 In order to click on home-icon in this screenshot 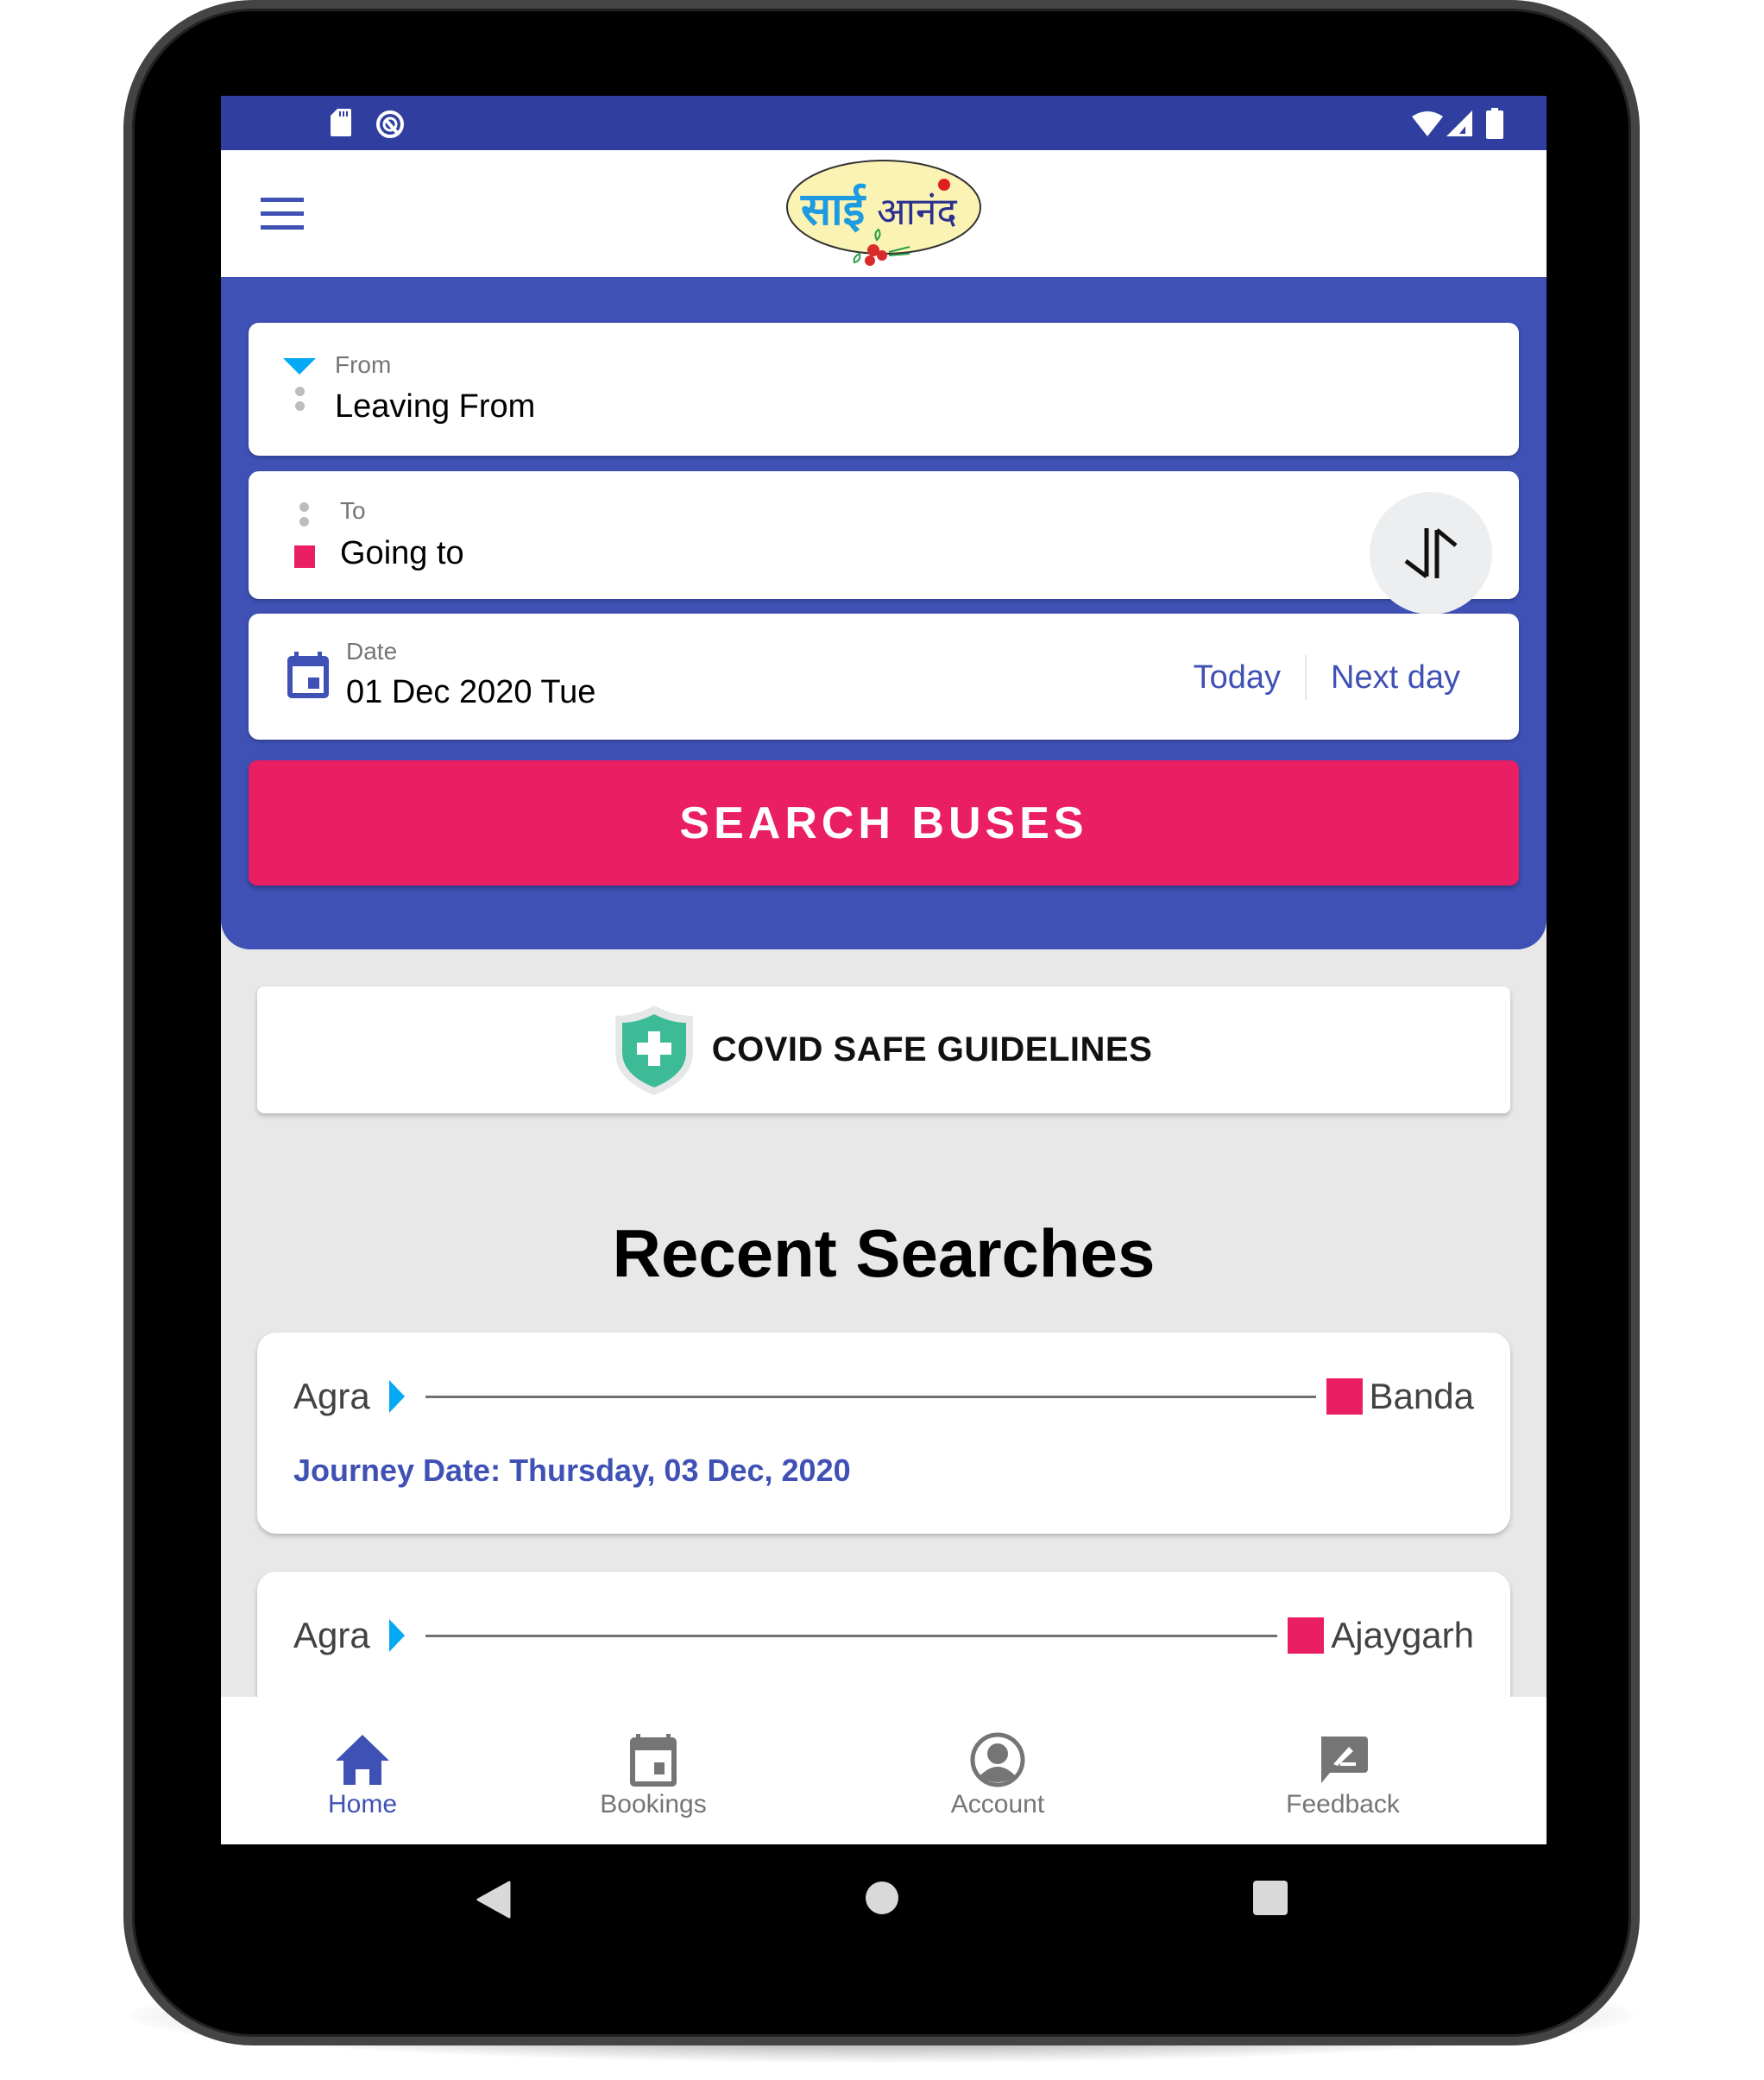, I will do `click(363, 1760)`.